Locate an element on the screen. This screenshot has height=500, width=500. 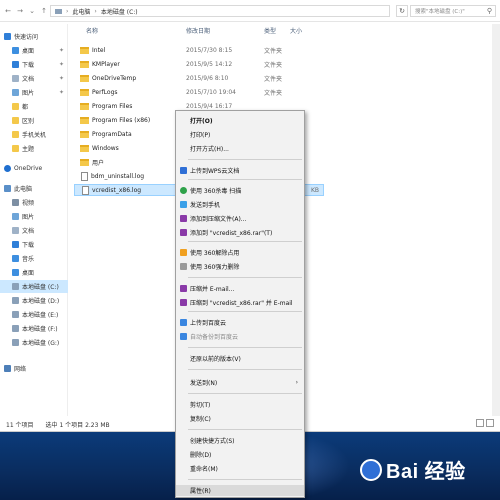
sidebar-item-label: 本地磁盘 (F:) is located at coordinates (40, 329).